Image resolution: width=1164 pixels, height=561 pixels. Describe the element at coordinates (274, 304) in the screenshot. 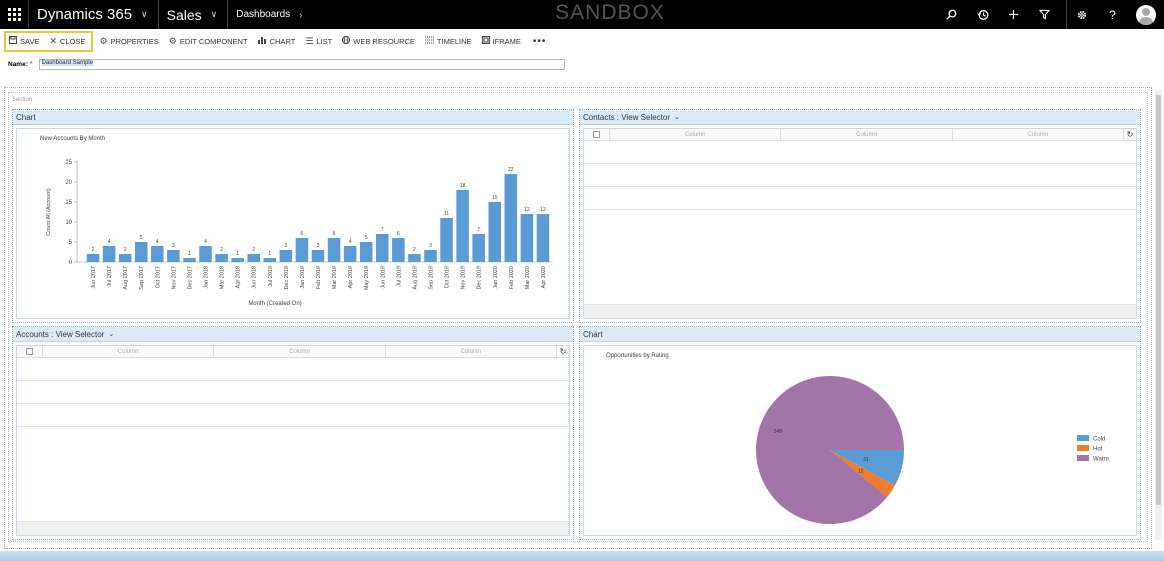

I see `x-axis-label: Month (Created On)` at that location.